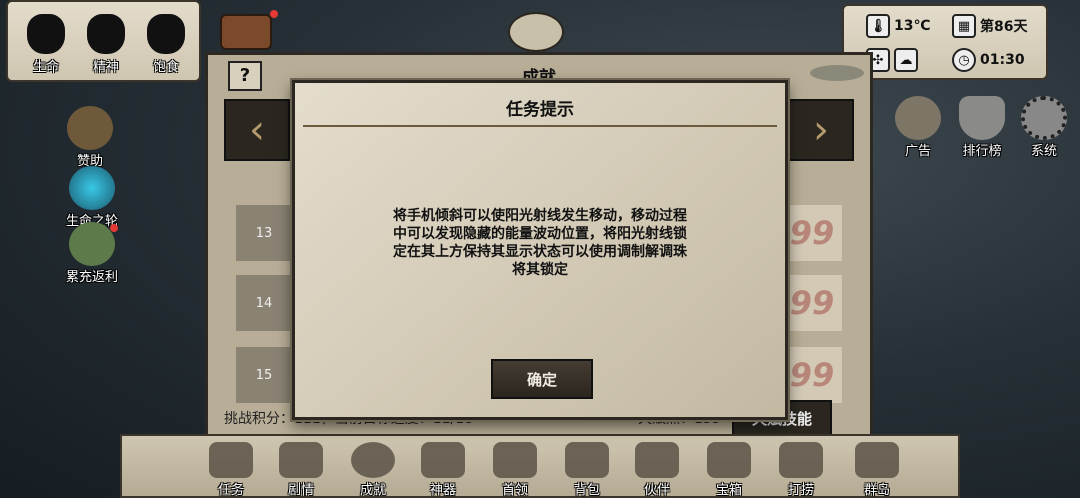  What do you see at coordinates (837, 73) in the screenshot?
I see `feather-icon` at bounding box center [837, 73].